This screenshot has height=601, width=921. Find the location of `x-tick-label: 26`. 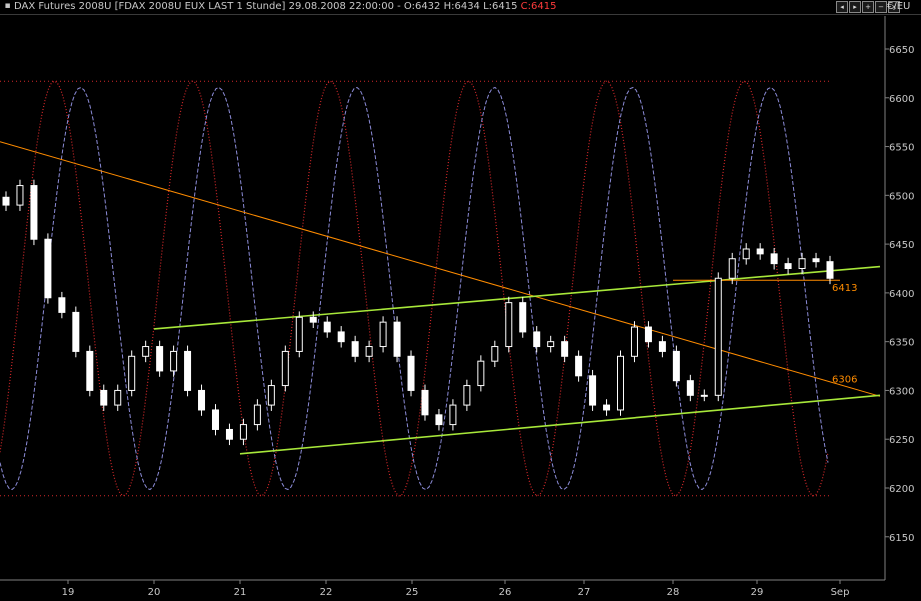

x-tick-label: 26 is located at coordinates (505, 592).